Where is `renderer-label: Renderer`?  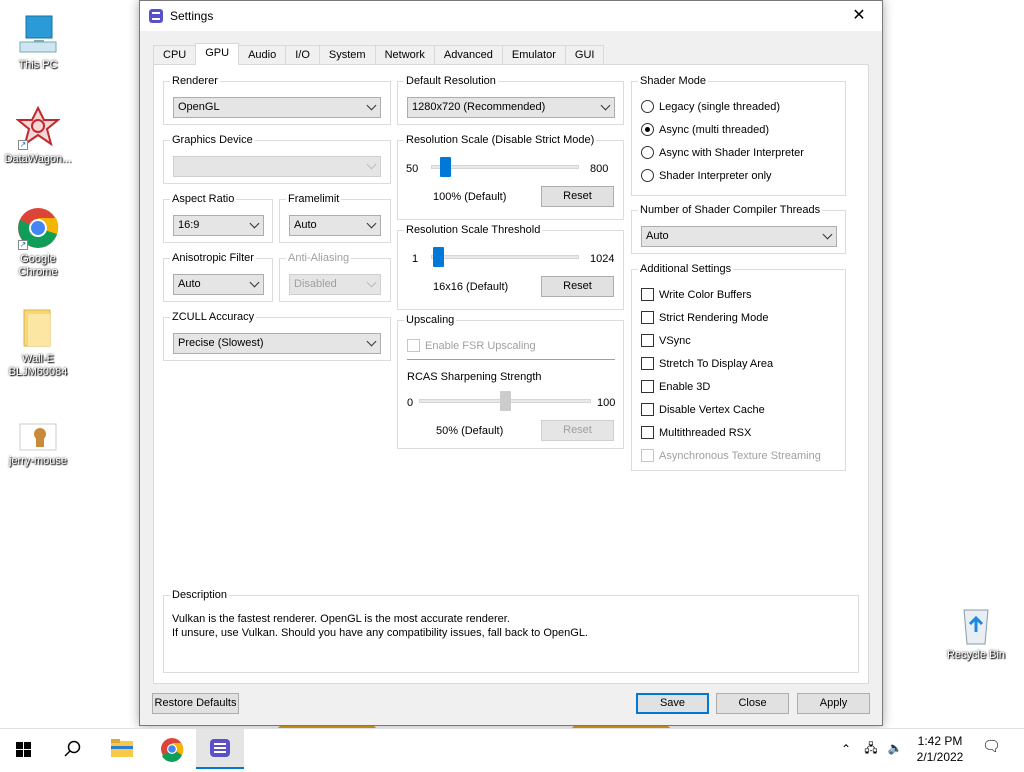 renderer-label: Renderer is located at coordinates (195, 81).